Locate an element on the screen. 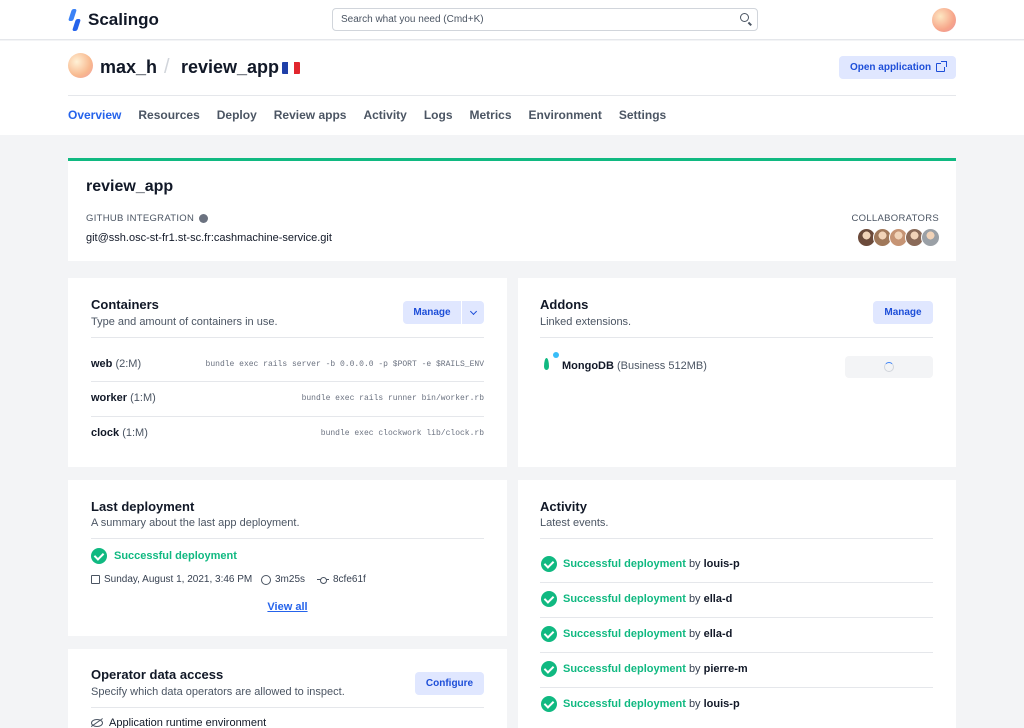 The image size is (1024, 728). containers-manage-button: Manage is located at coordinates (432, 312).